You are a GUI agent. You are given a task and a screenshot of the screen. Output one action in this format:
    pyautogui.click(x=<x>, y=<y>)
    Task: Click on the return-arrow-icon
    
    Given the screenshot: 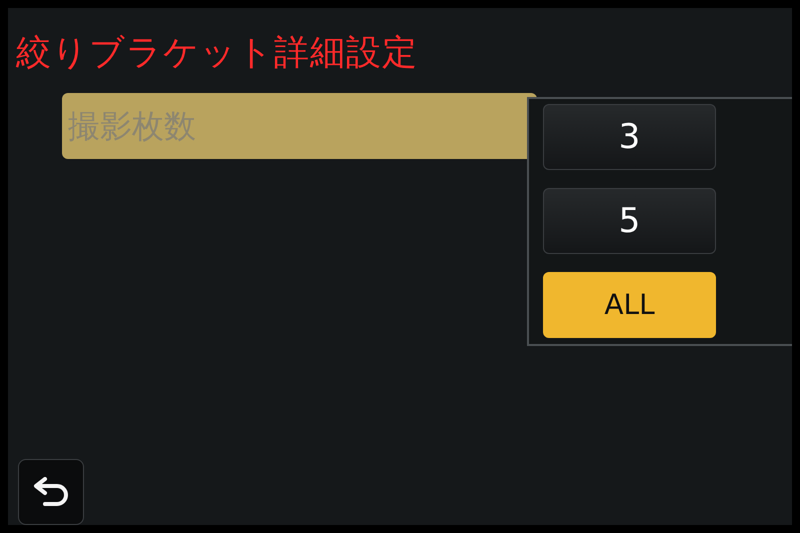 What is the action you would take?
    pyautogui.click(x=51, y=492)
    